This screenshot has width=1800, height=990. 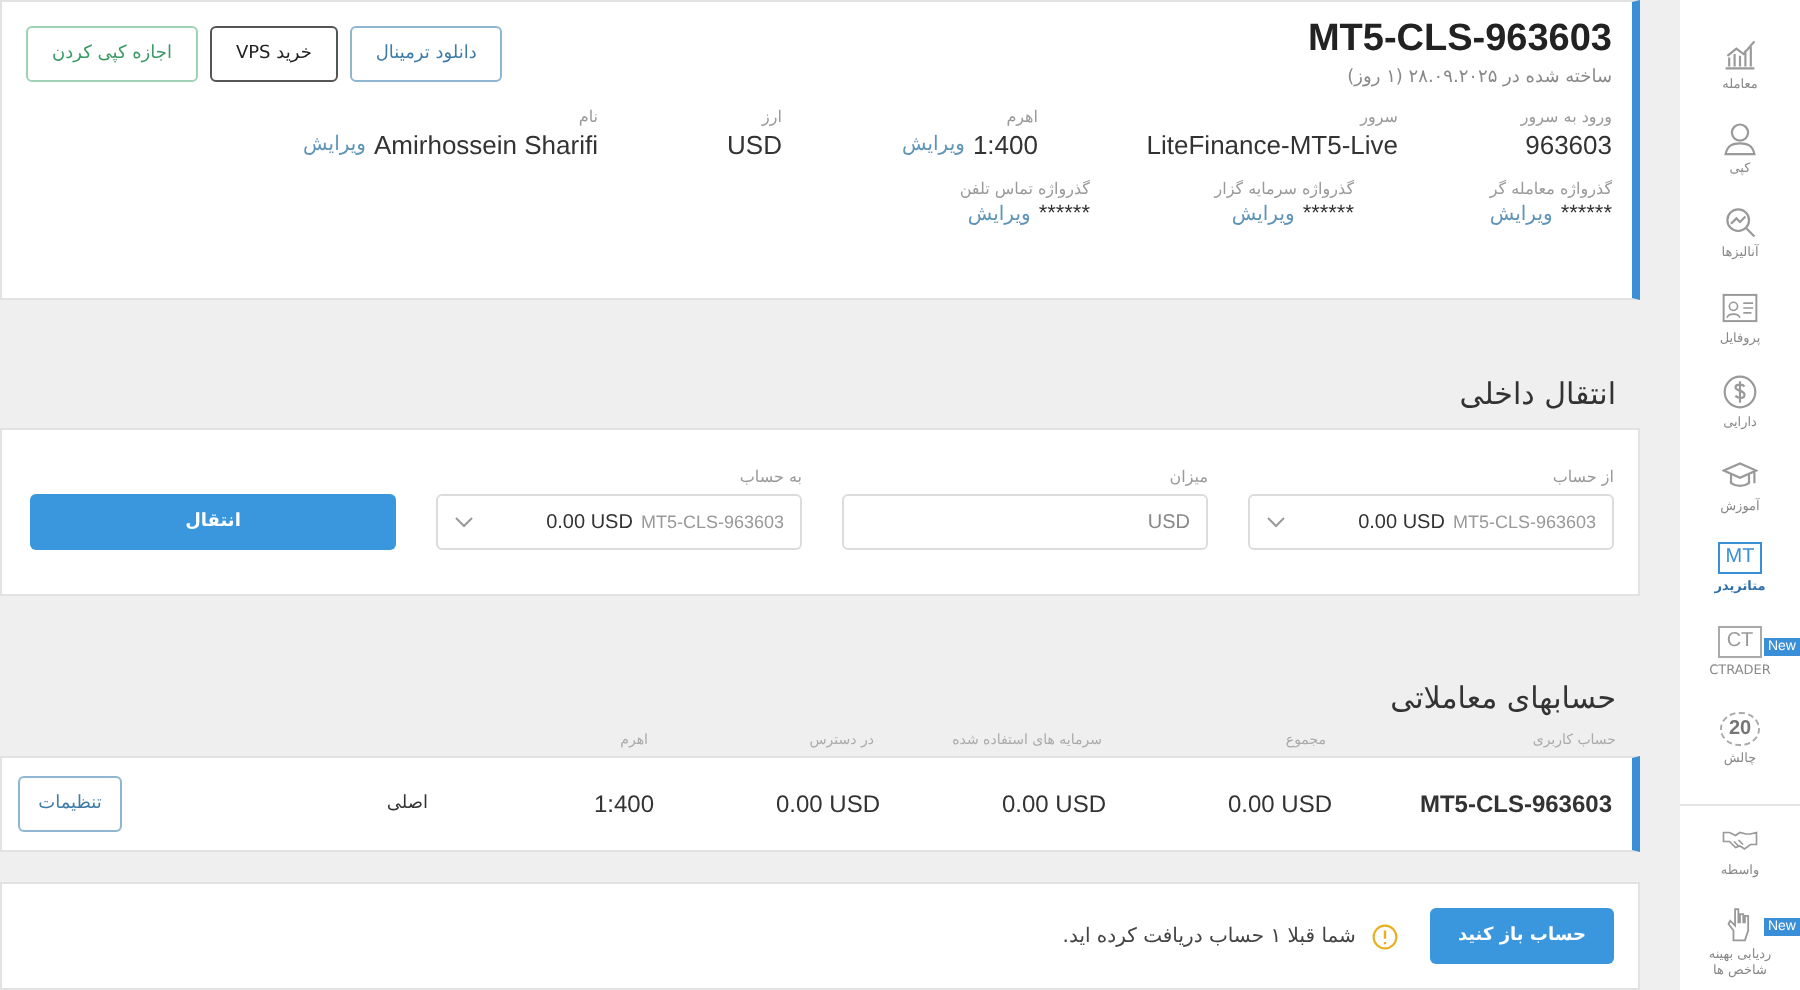 What do you see at coordinates (1459, 40) in the screenshot?
I see `account-title: MT5-CLS-963603` at bounding box center [1459, 40].